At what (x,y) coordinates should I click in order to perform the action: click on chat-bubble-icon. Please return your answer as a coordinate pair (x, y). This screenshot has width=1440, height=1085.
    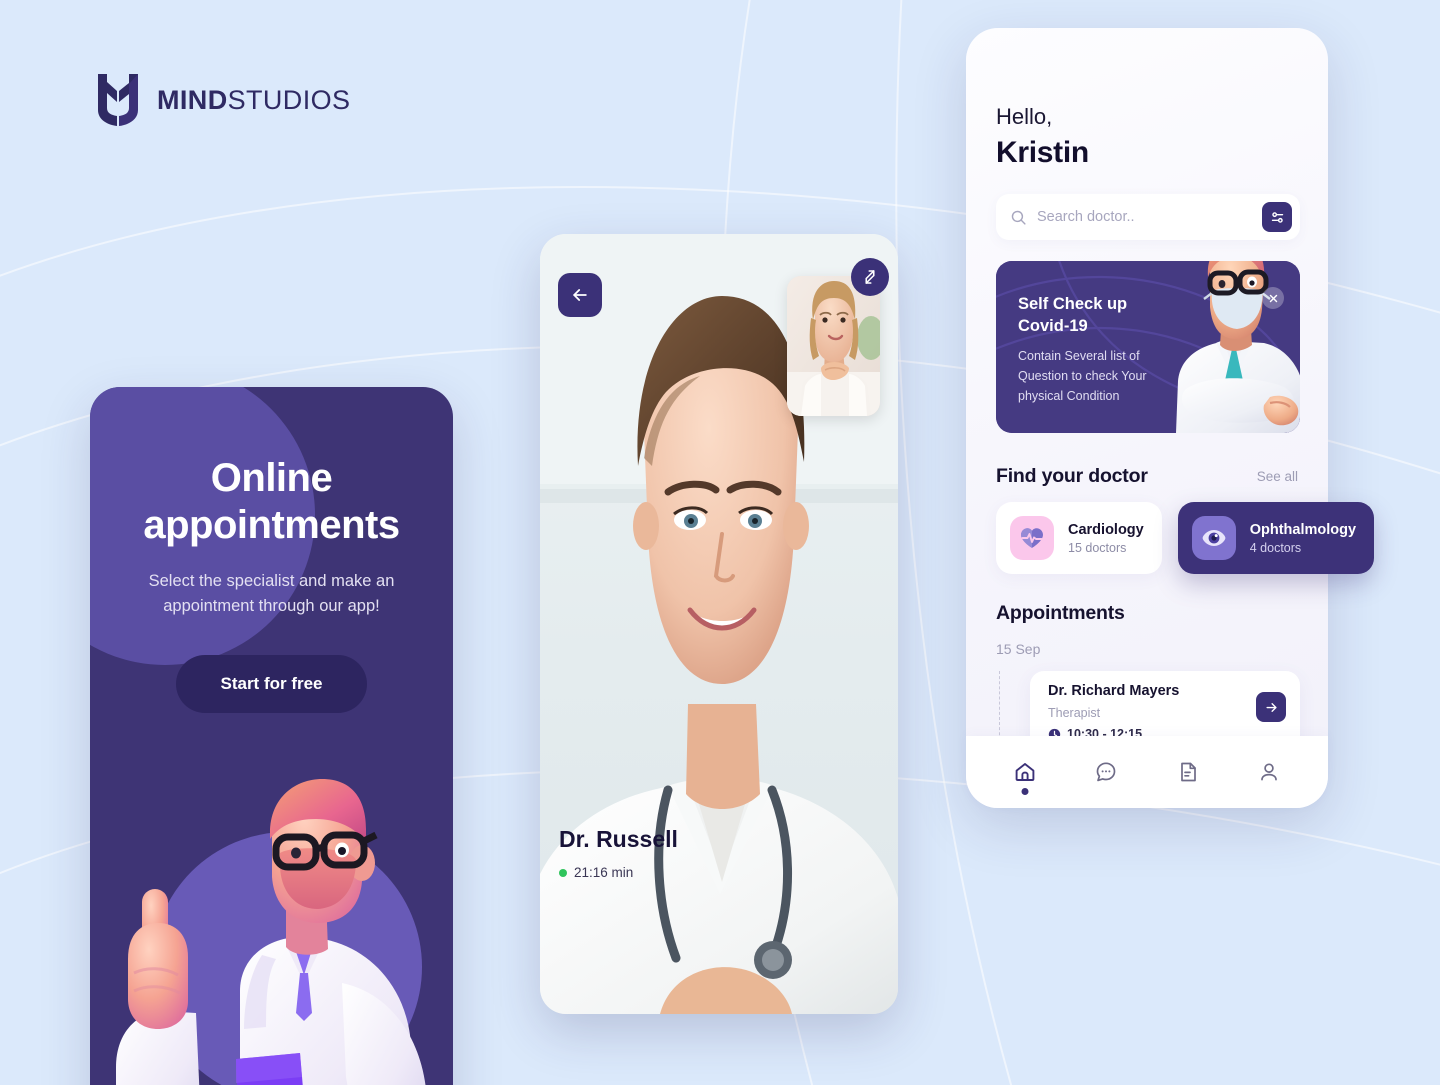
    Looking at the image, I should click on (1106, 772).